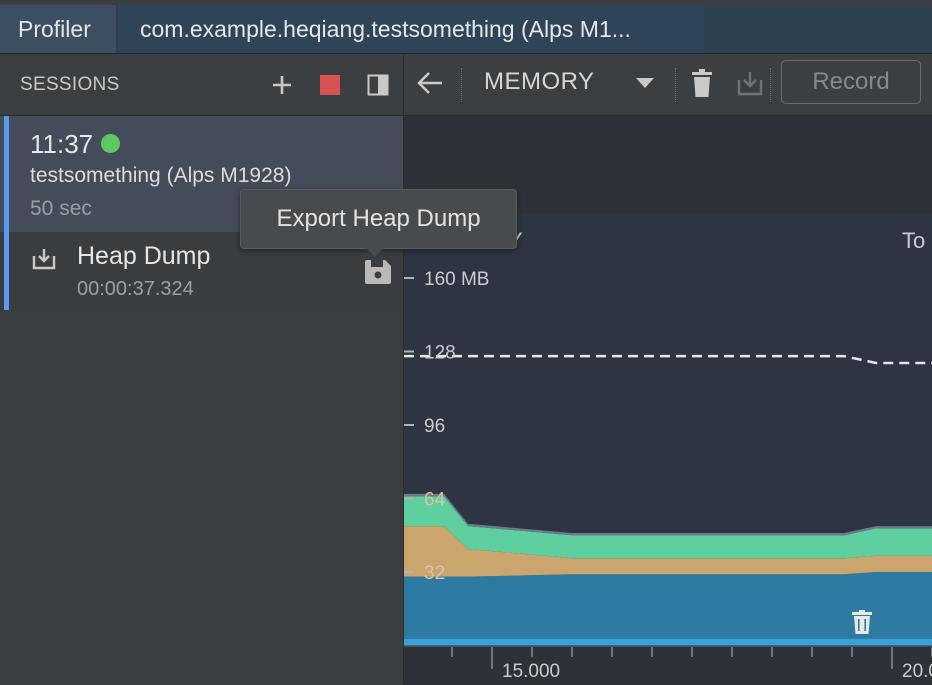  I want to click on profiler-toolbar: MEMORY Record, so click(668, 85).